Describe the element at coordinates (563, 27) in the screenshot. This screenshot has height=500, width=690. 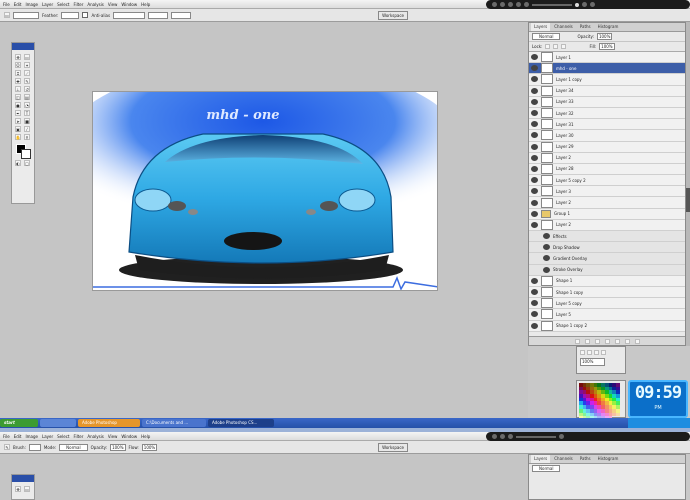
I see `tab-channels: Channels` at that location.